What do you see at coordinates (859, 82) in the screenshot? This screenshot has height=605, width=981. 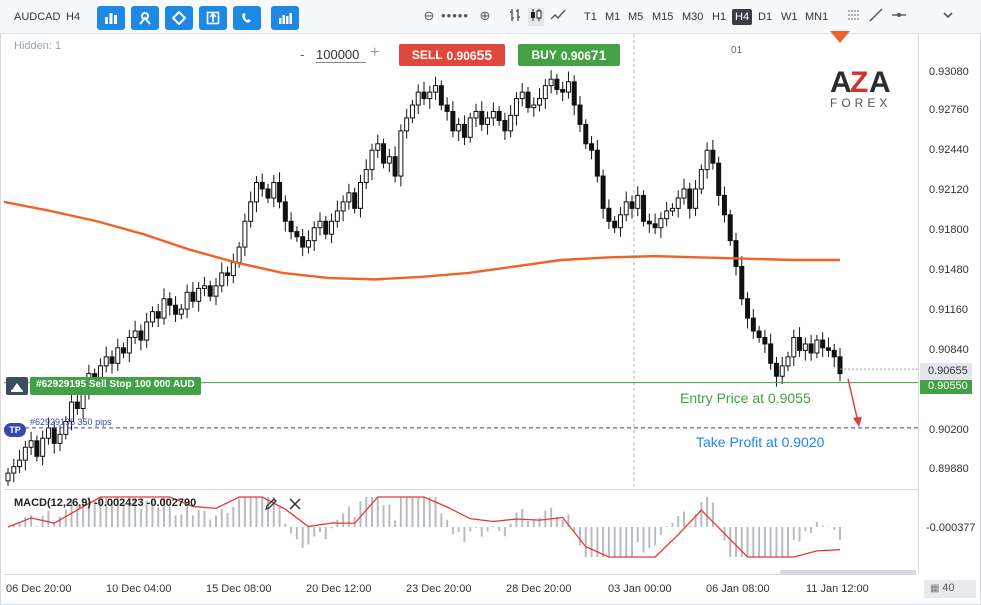 I see `svg-text: Z` at bounding box center [859, 82].